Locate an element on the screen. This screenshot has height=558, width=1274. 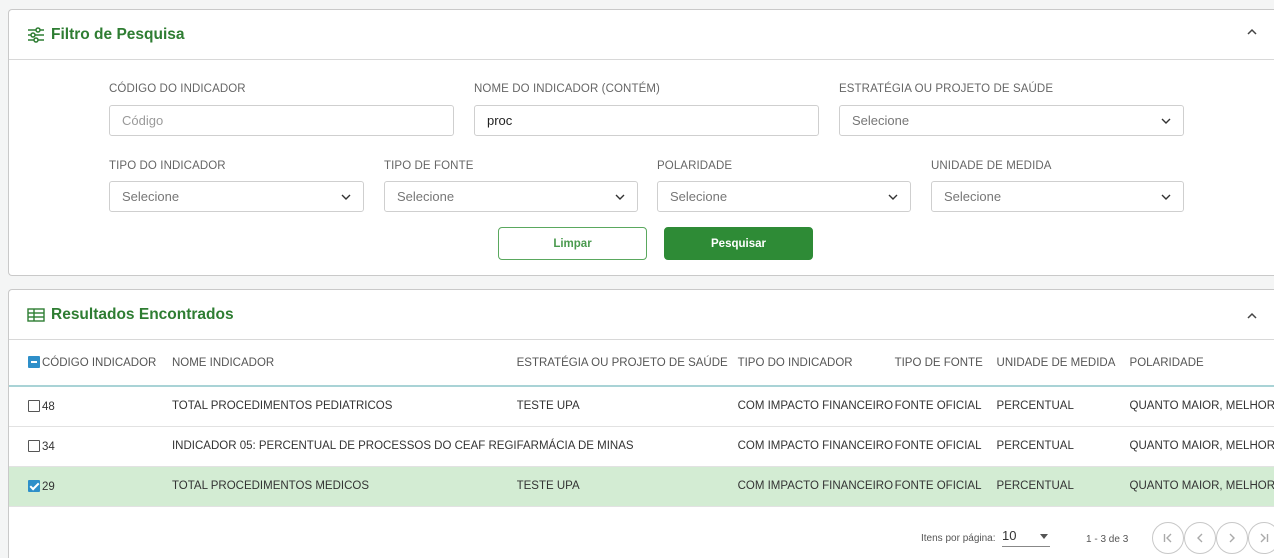
col-tipo-indicador: TIPO DO INDICADOR is located at coordinates (816, 363).